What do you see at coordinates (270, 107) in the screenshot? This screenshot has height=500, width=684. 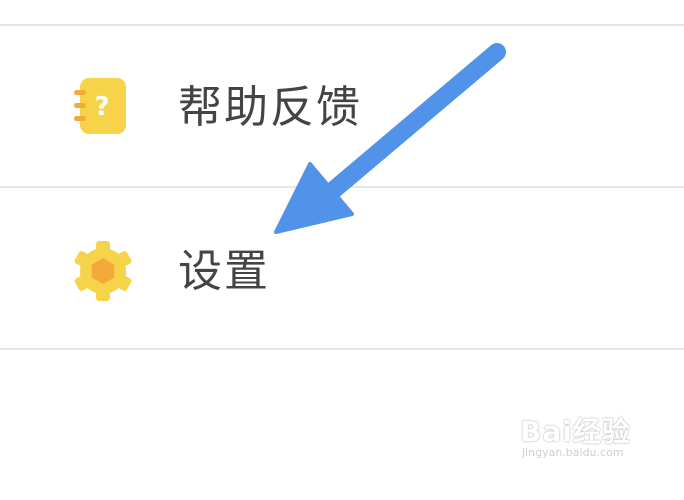 I see `menu-item-label: 帮助反馈` at bounding box center [270, 107].